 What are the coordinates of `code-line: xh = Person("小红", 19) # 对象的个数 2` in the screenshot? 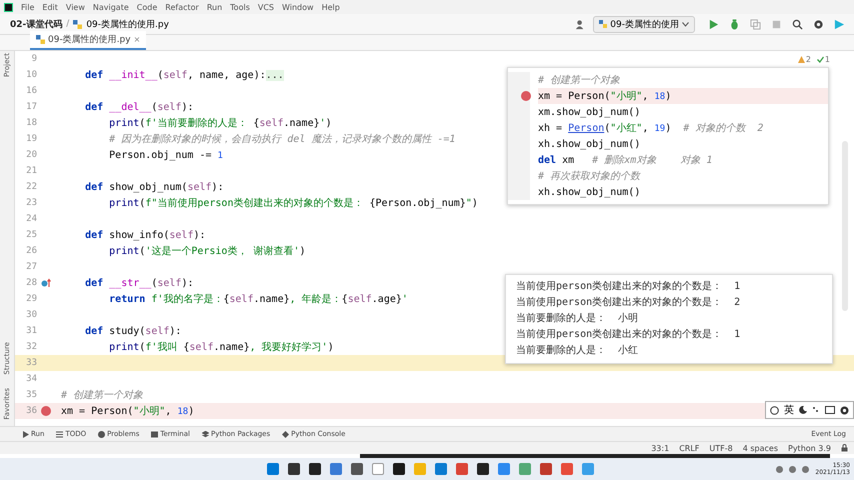 It's located at (651, 128).